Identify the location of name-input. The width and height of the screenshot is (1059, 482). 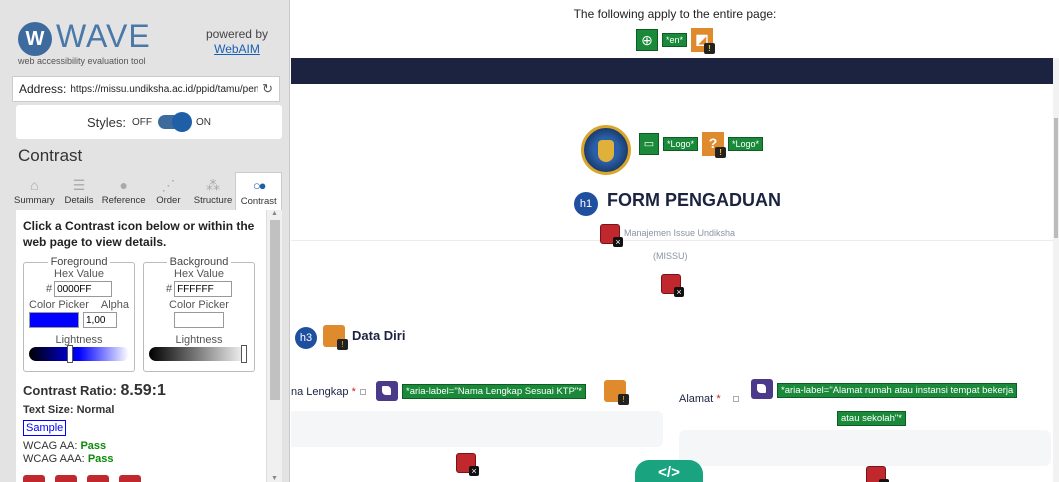
(477, 429).